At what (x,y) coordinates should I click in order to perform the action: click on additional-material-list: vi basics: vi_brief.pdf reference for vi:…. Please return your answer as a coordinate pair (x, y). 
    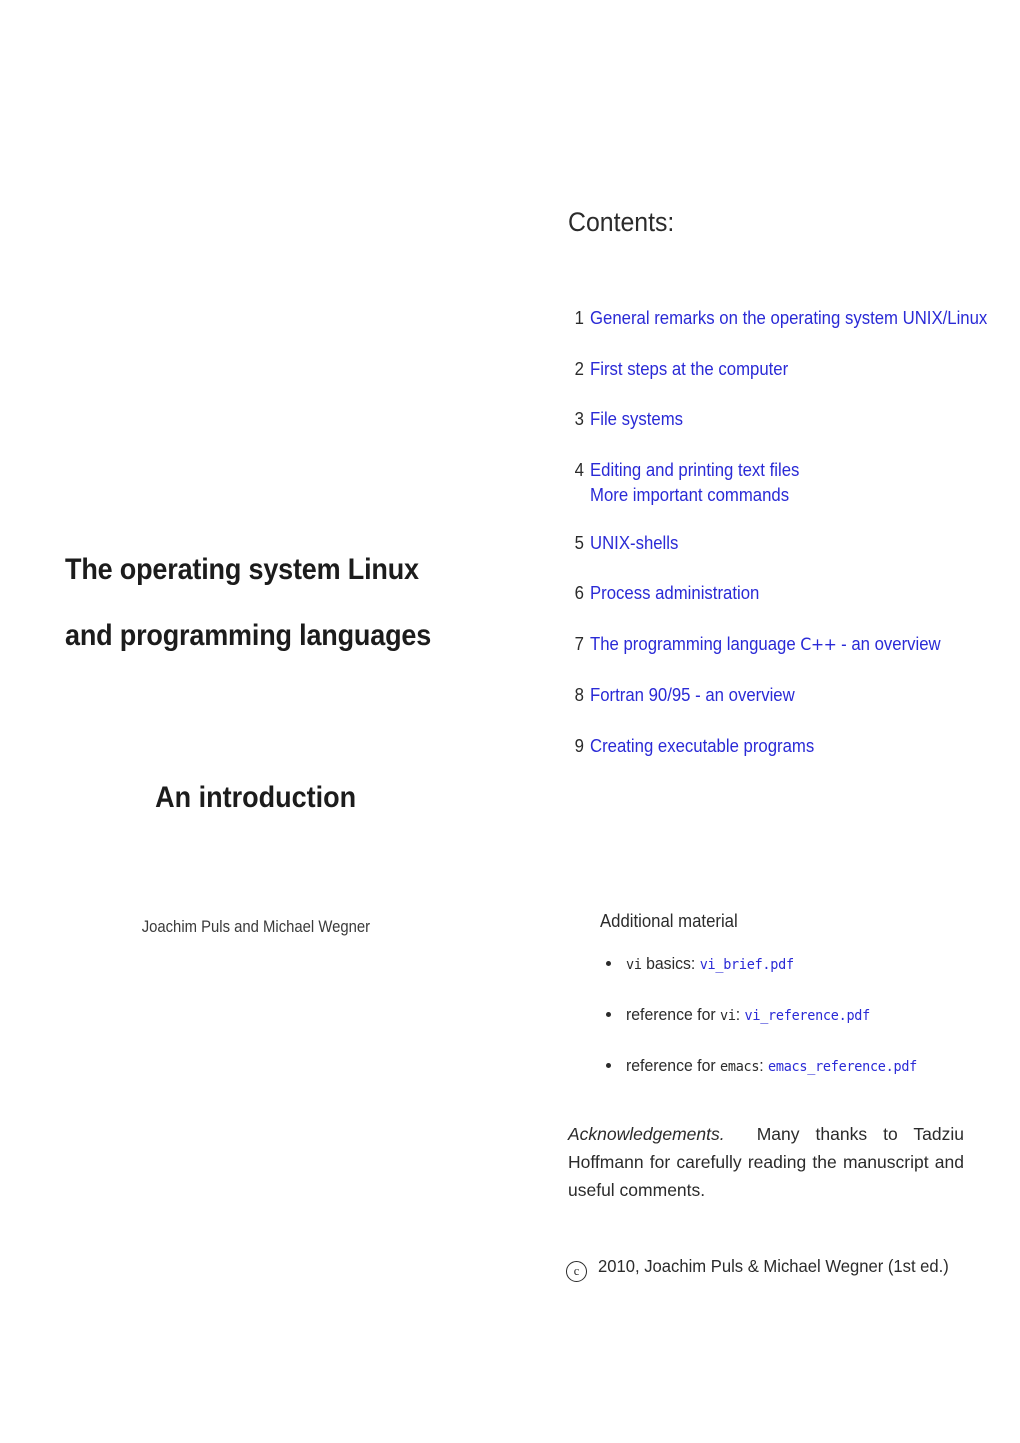
    Looking at the image, I should click on (810, 1015).